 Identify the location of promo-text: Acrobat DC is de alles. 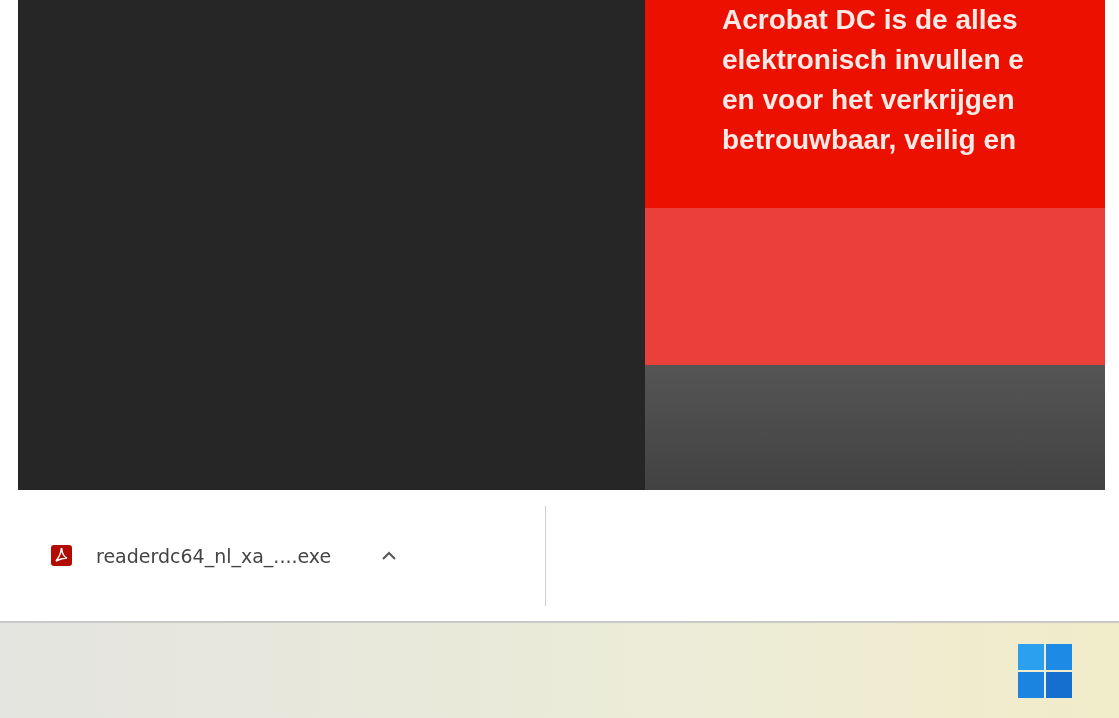
(870, 20).